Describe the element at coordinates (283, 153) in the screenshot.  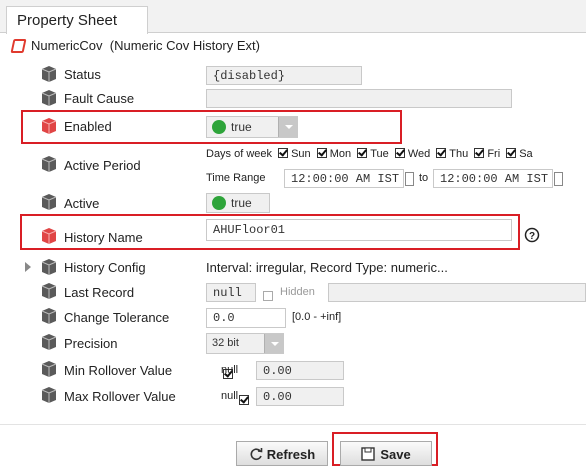
I see `day-checkbox-sun` at that location.